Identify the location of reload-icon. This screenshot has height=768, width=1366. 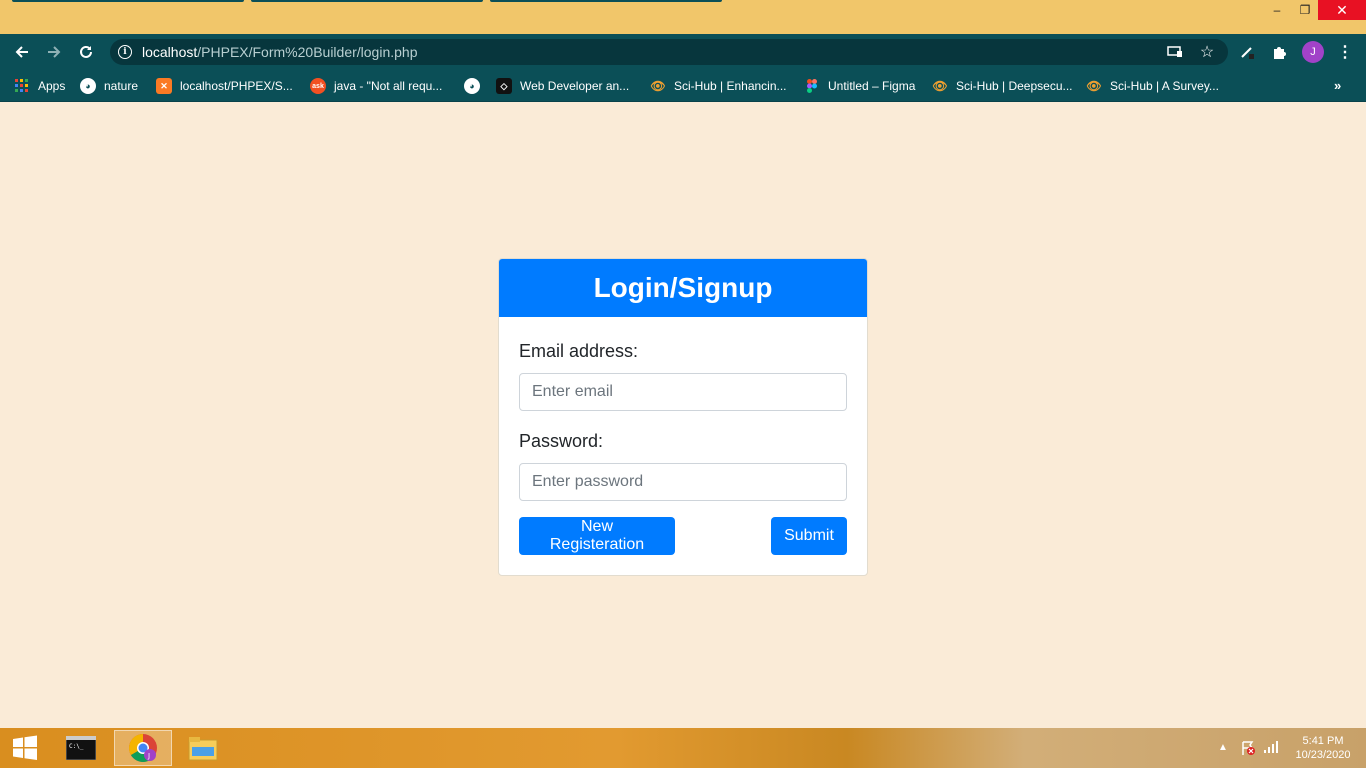
(86, 51).